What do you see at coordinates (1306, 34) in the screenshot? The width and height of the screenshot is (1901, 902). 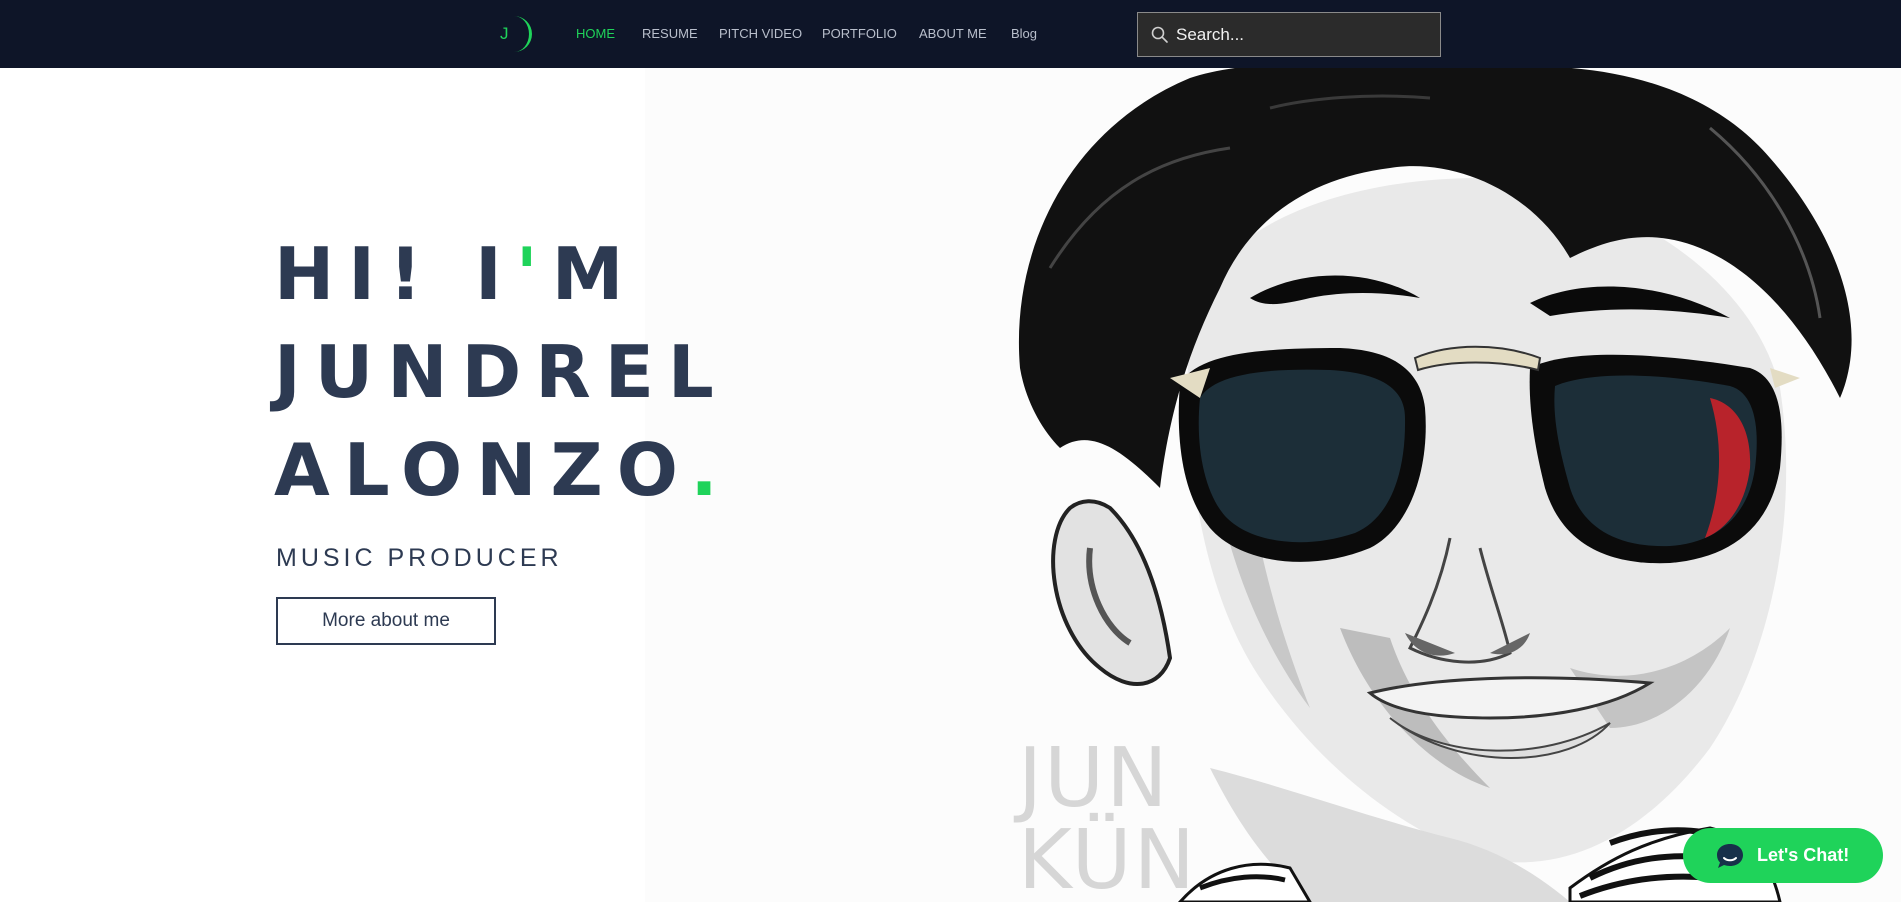 I see `search-input` at bounding box center [1306, 34].